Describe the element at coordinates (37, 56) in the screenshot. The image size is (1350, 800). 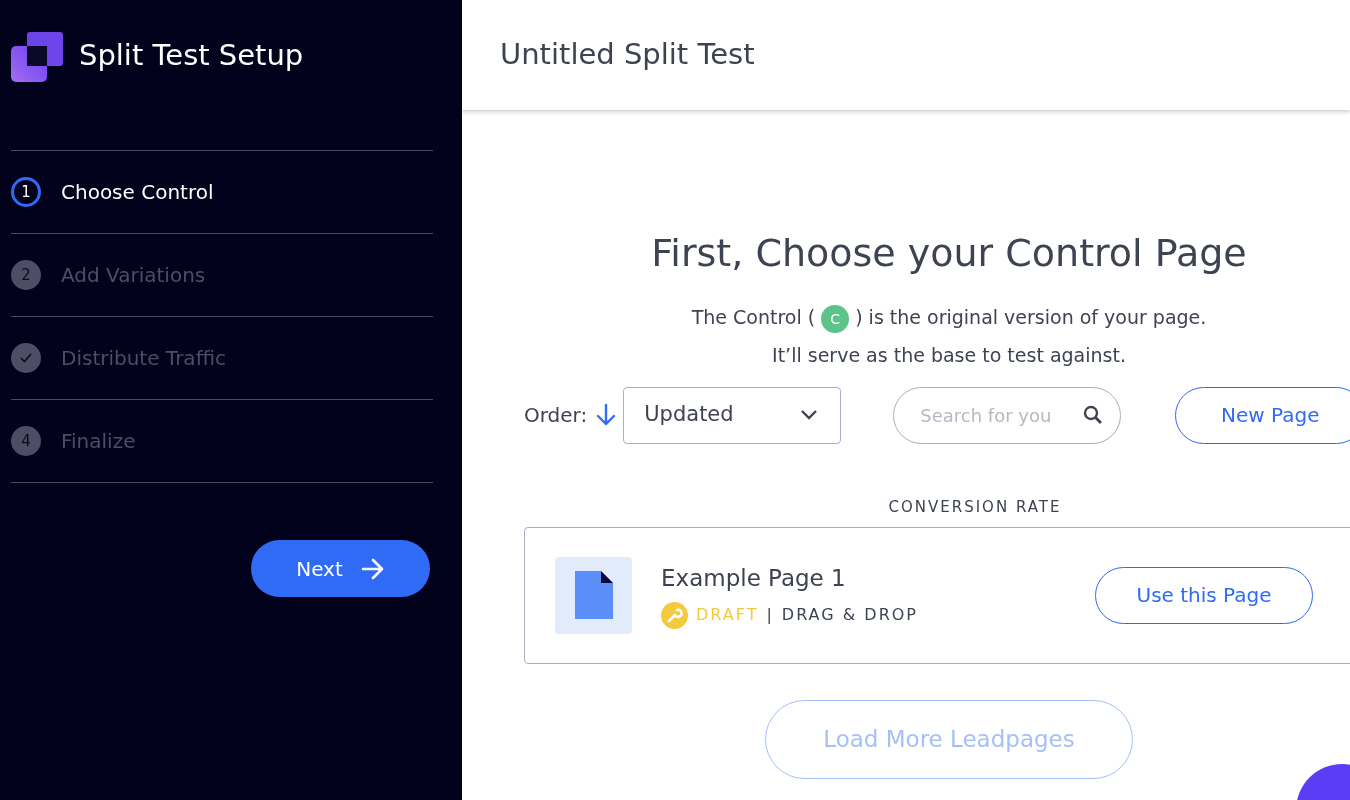
I see `logo-icon` at that location.